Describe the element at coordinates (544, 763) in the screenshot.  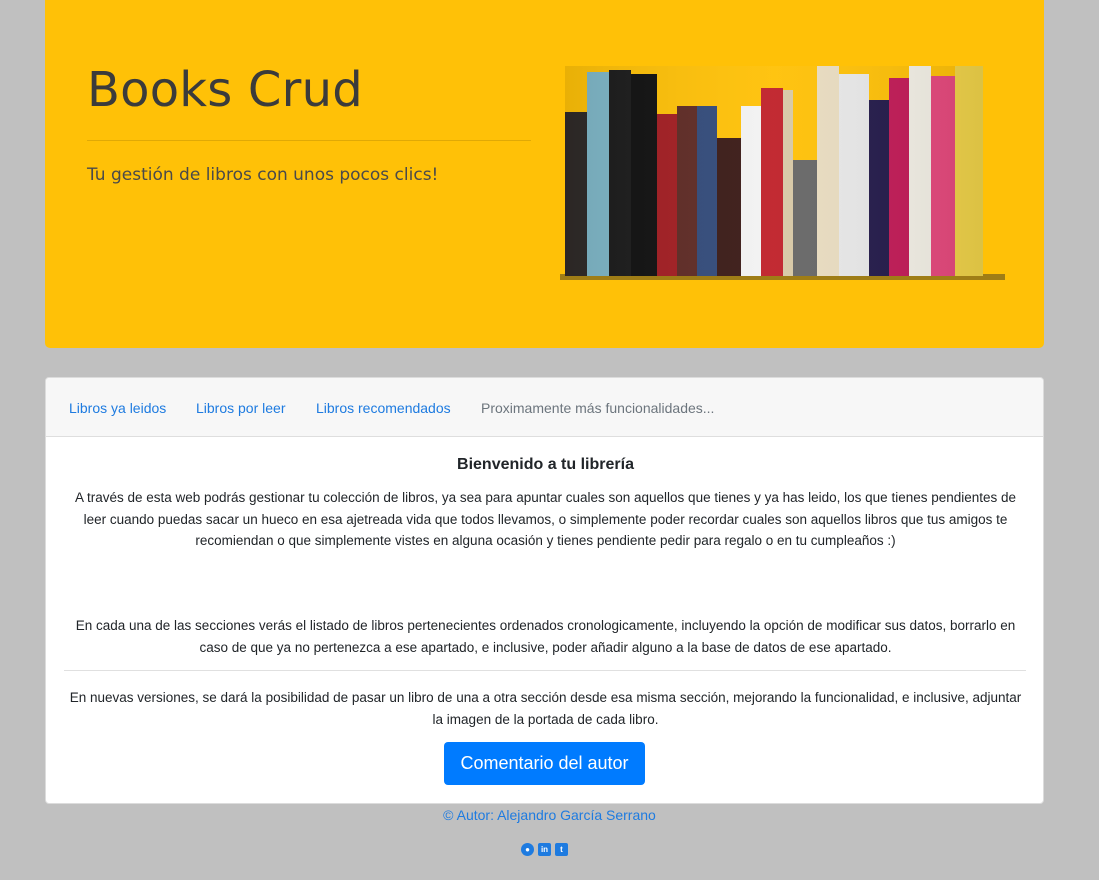
I see `author-comment-button: Comentario del autor` at that location.